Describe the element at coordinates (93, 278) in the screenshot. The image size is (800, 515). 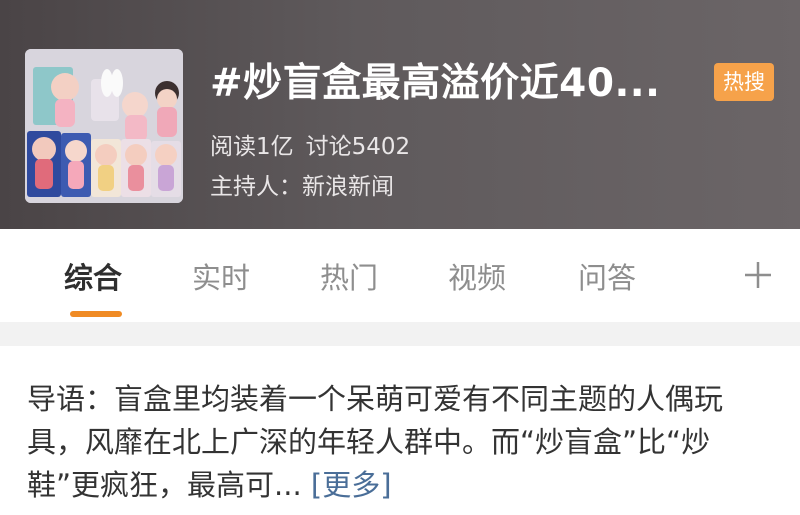
I see `tab-comprehensive: 综合` at that location.